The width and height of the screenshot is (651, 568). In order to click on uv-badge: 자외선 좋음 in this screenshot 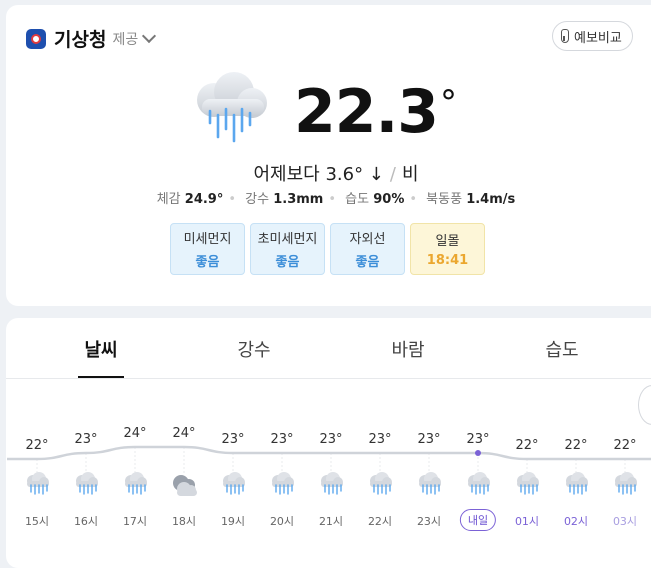, I will do `click(367, 249)`.